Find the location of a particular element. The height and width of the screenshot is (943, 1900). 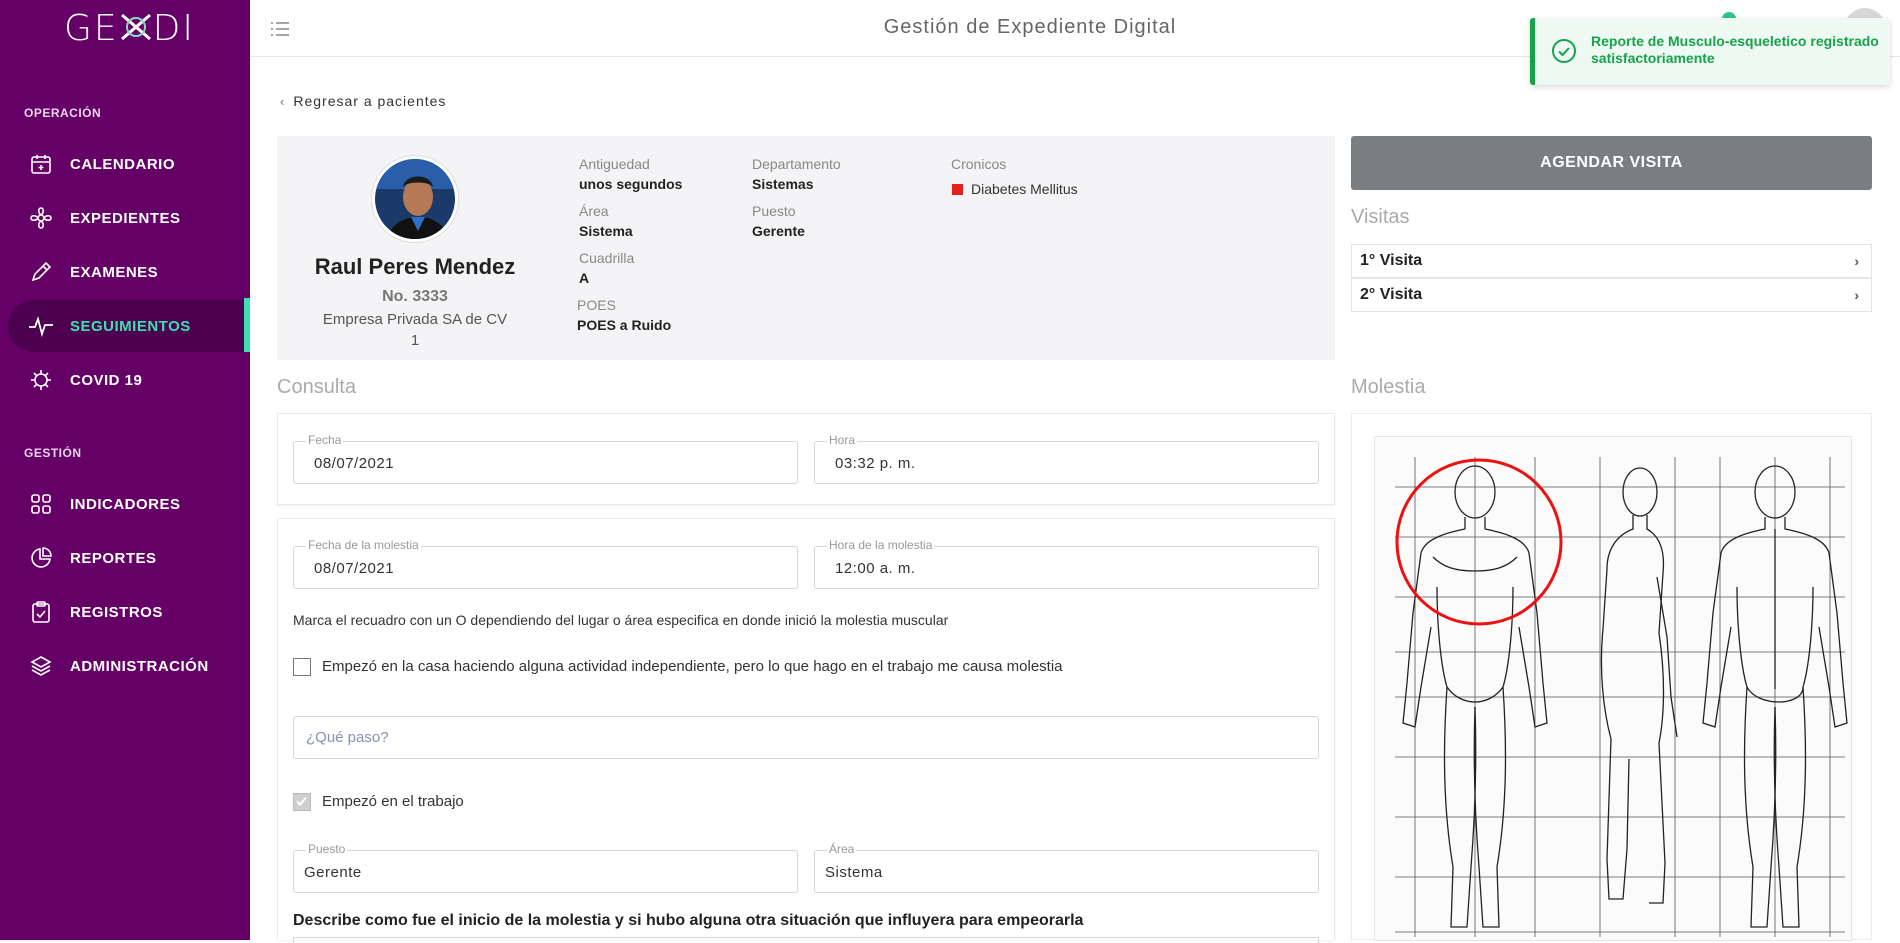

poes-label: POES is located at coordinates (596, 305).